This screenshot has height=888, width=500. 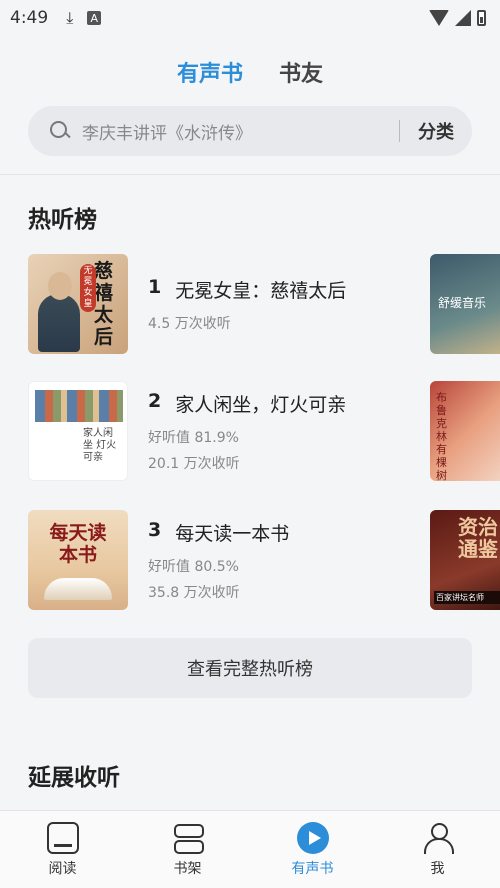 What do you see at coordinates (155, 529) in the screenshot?
I see `rank-number: 3` at bounding box center [155, 529].